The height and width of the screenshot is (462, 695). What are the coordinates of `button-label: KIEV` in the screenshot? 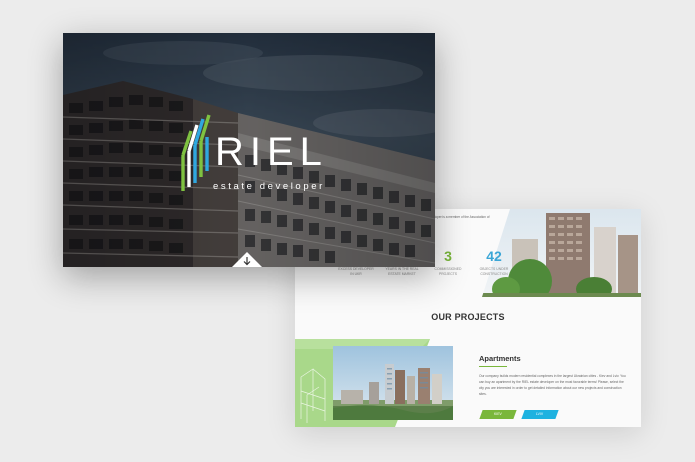 It's located at (498, 414).